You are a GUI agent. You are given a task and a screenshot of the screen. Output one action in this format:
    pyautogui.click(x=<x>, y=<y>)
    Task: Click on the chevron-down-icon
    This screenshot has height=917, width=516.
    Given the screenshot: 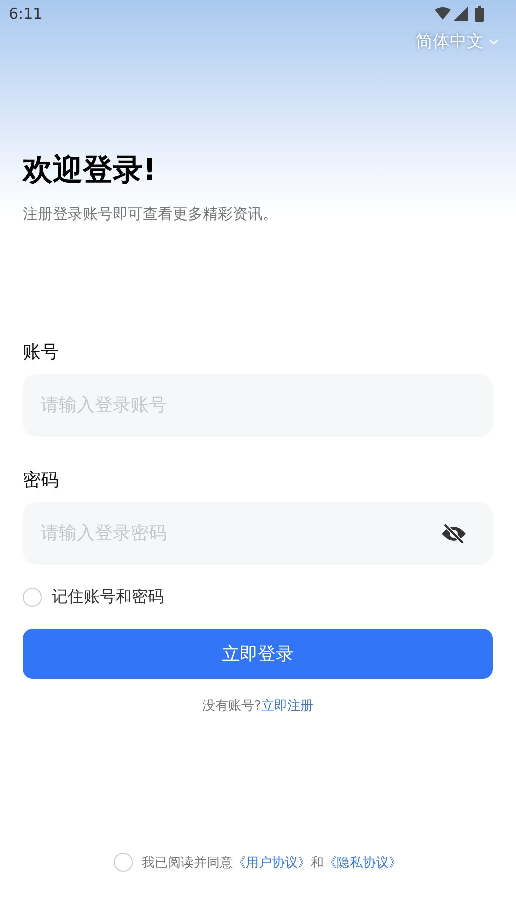 What is the action you would take?
    pyautogui.click(x=494, y=41)
    